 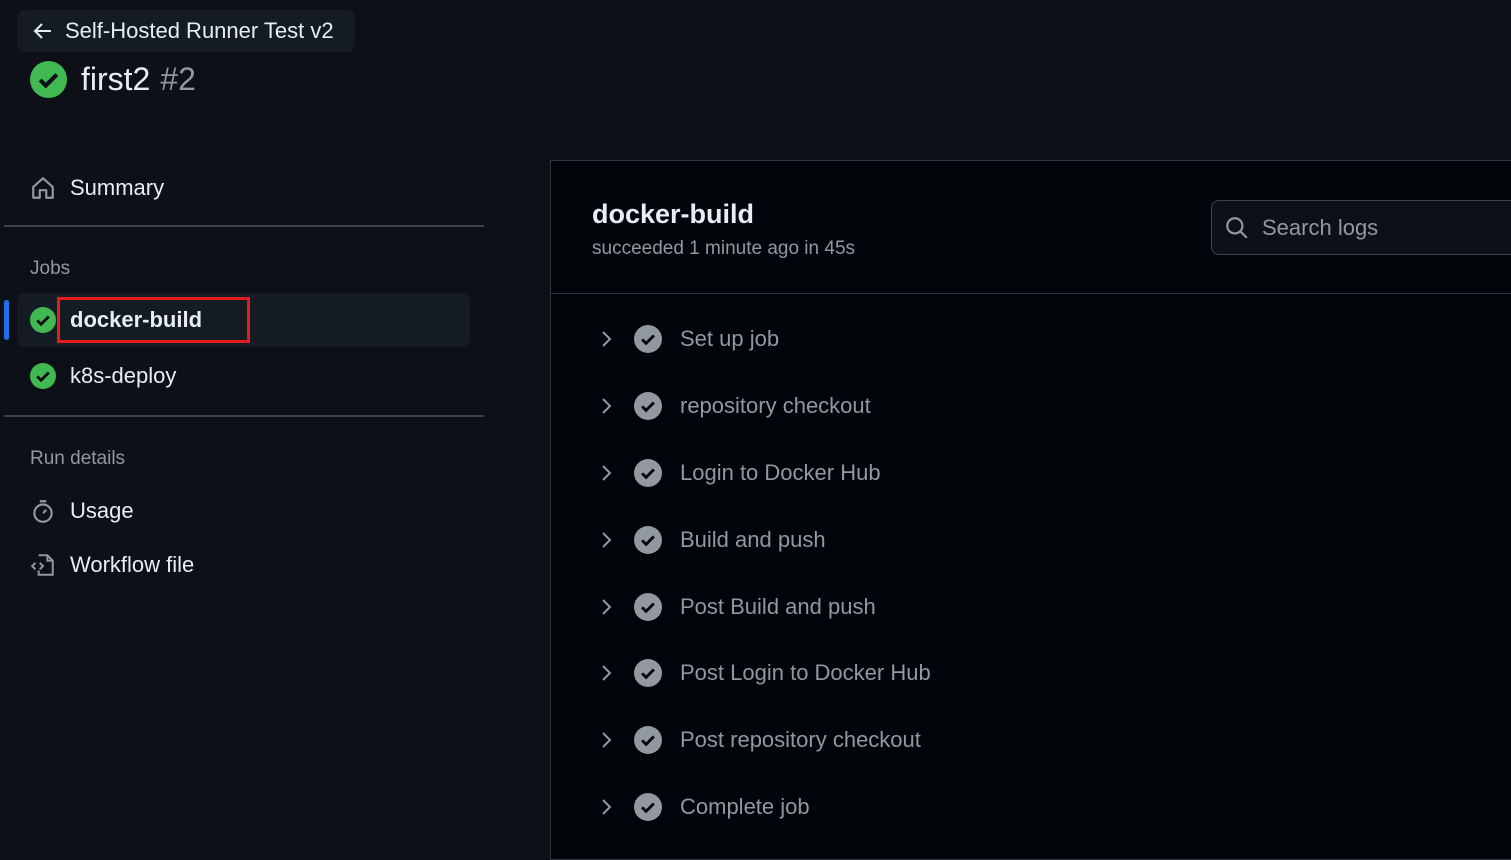 I want to click on job-label: k8s-deploy, so click(x=123, y=375).